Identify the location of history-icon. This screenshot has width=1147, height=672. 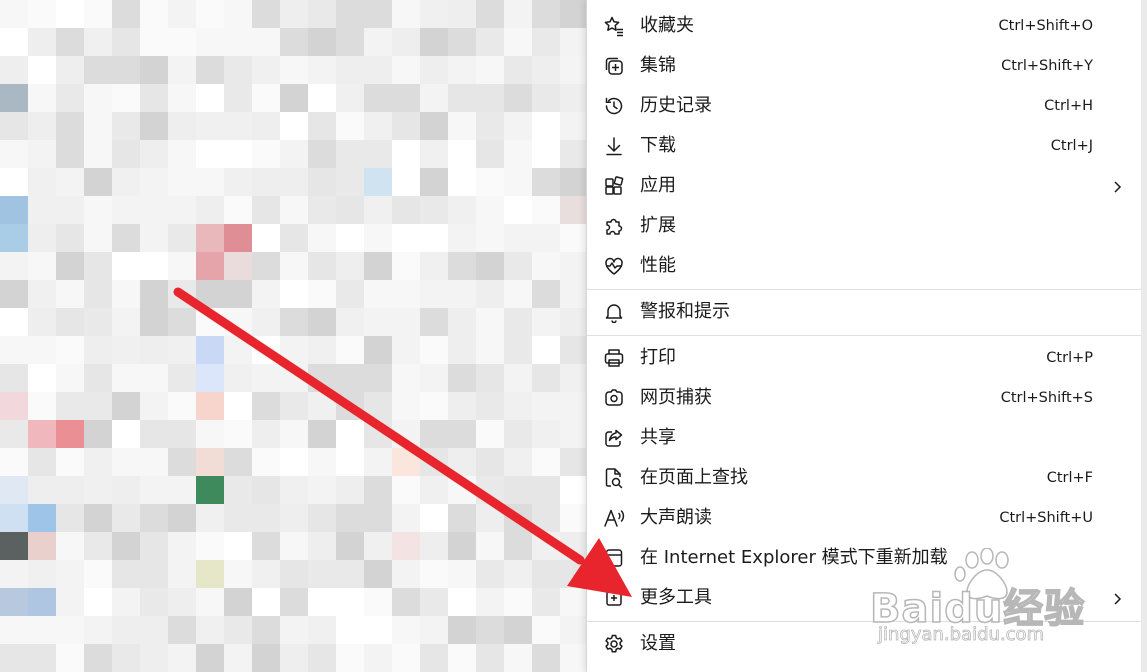
(614, 106).